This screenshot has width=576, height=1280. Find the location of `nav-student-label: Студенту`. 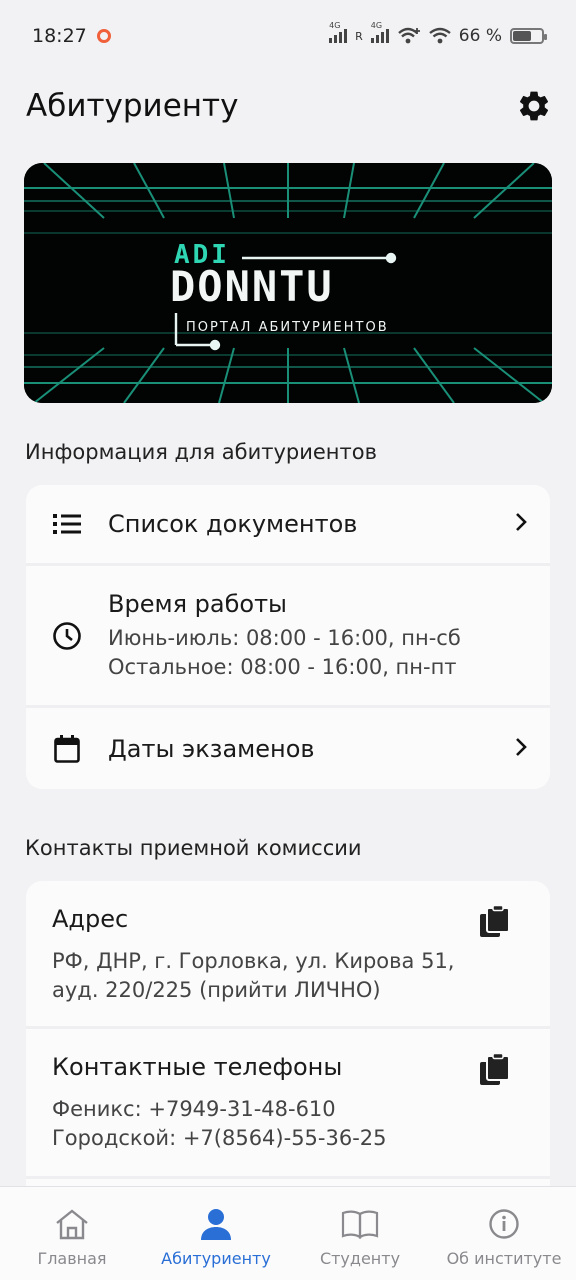

nav-student-label: Студенту is located at coordinates (360, 1258).